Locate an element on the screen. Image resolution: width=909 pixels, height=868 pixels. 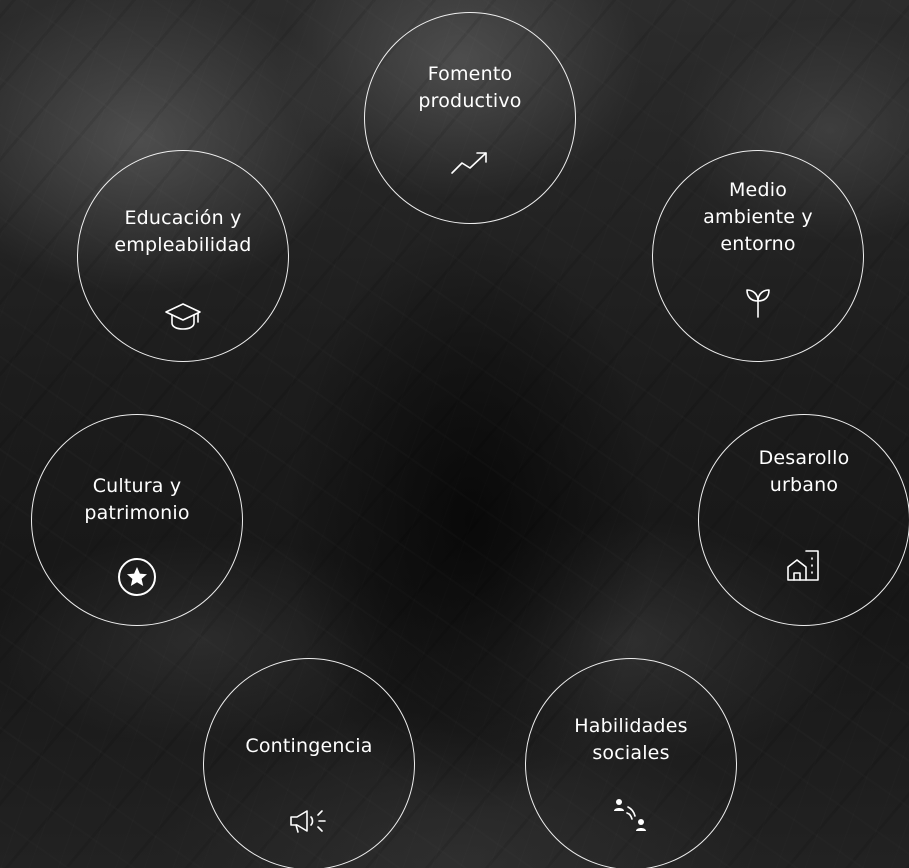
area-fomento-productivo: Fomento productivo is located at coordinates (470, 118).